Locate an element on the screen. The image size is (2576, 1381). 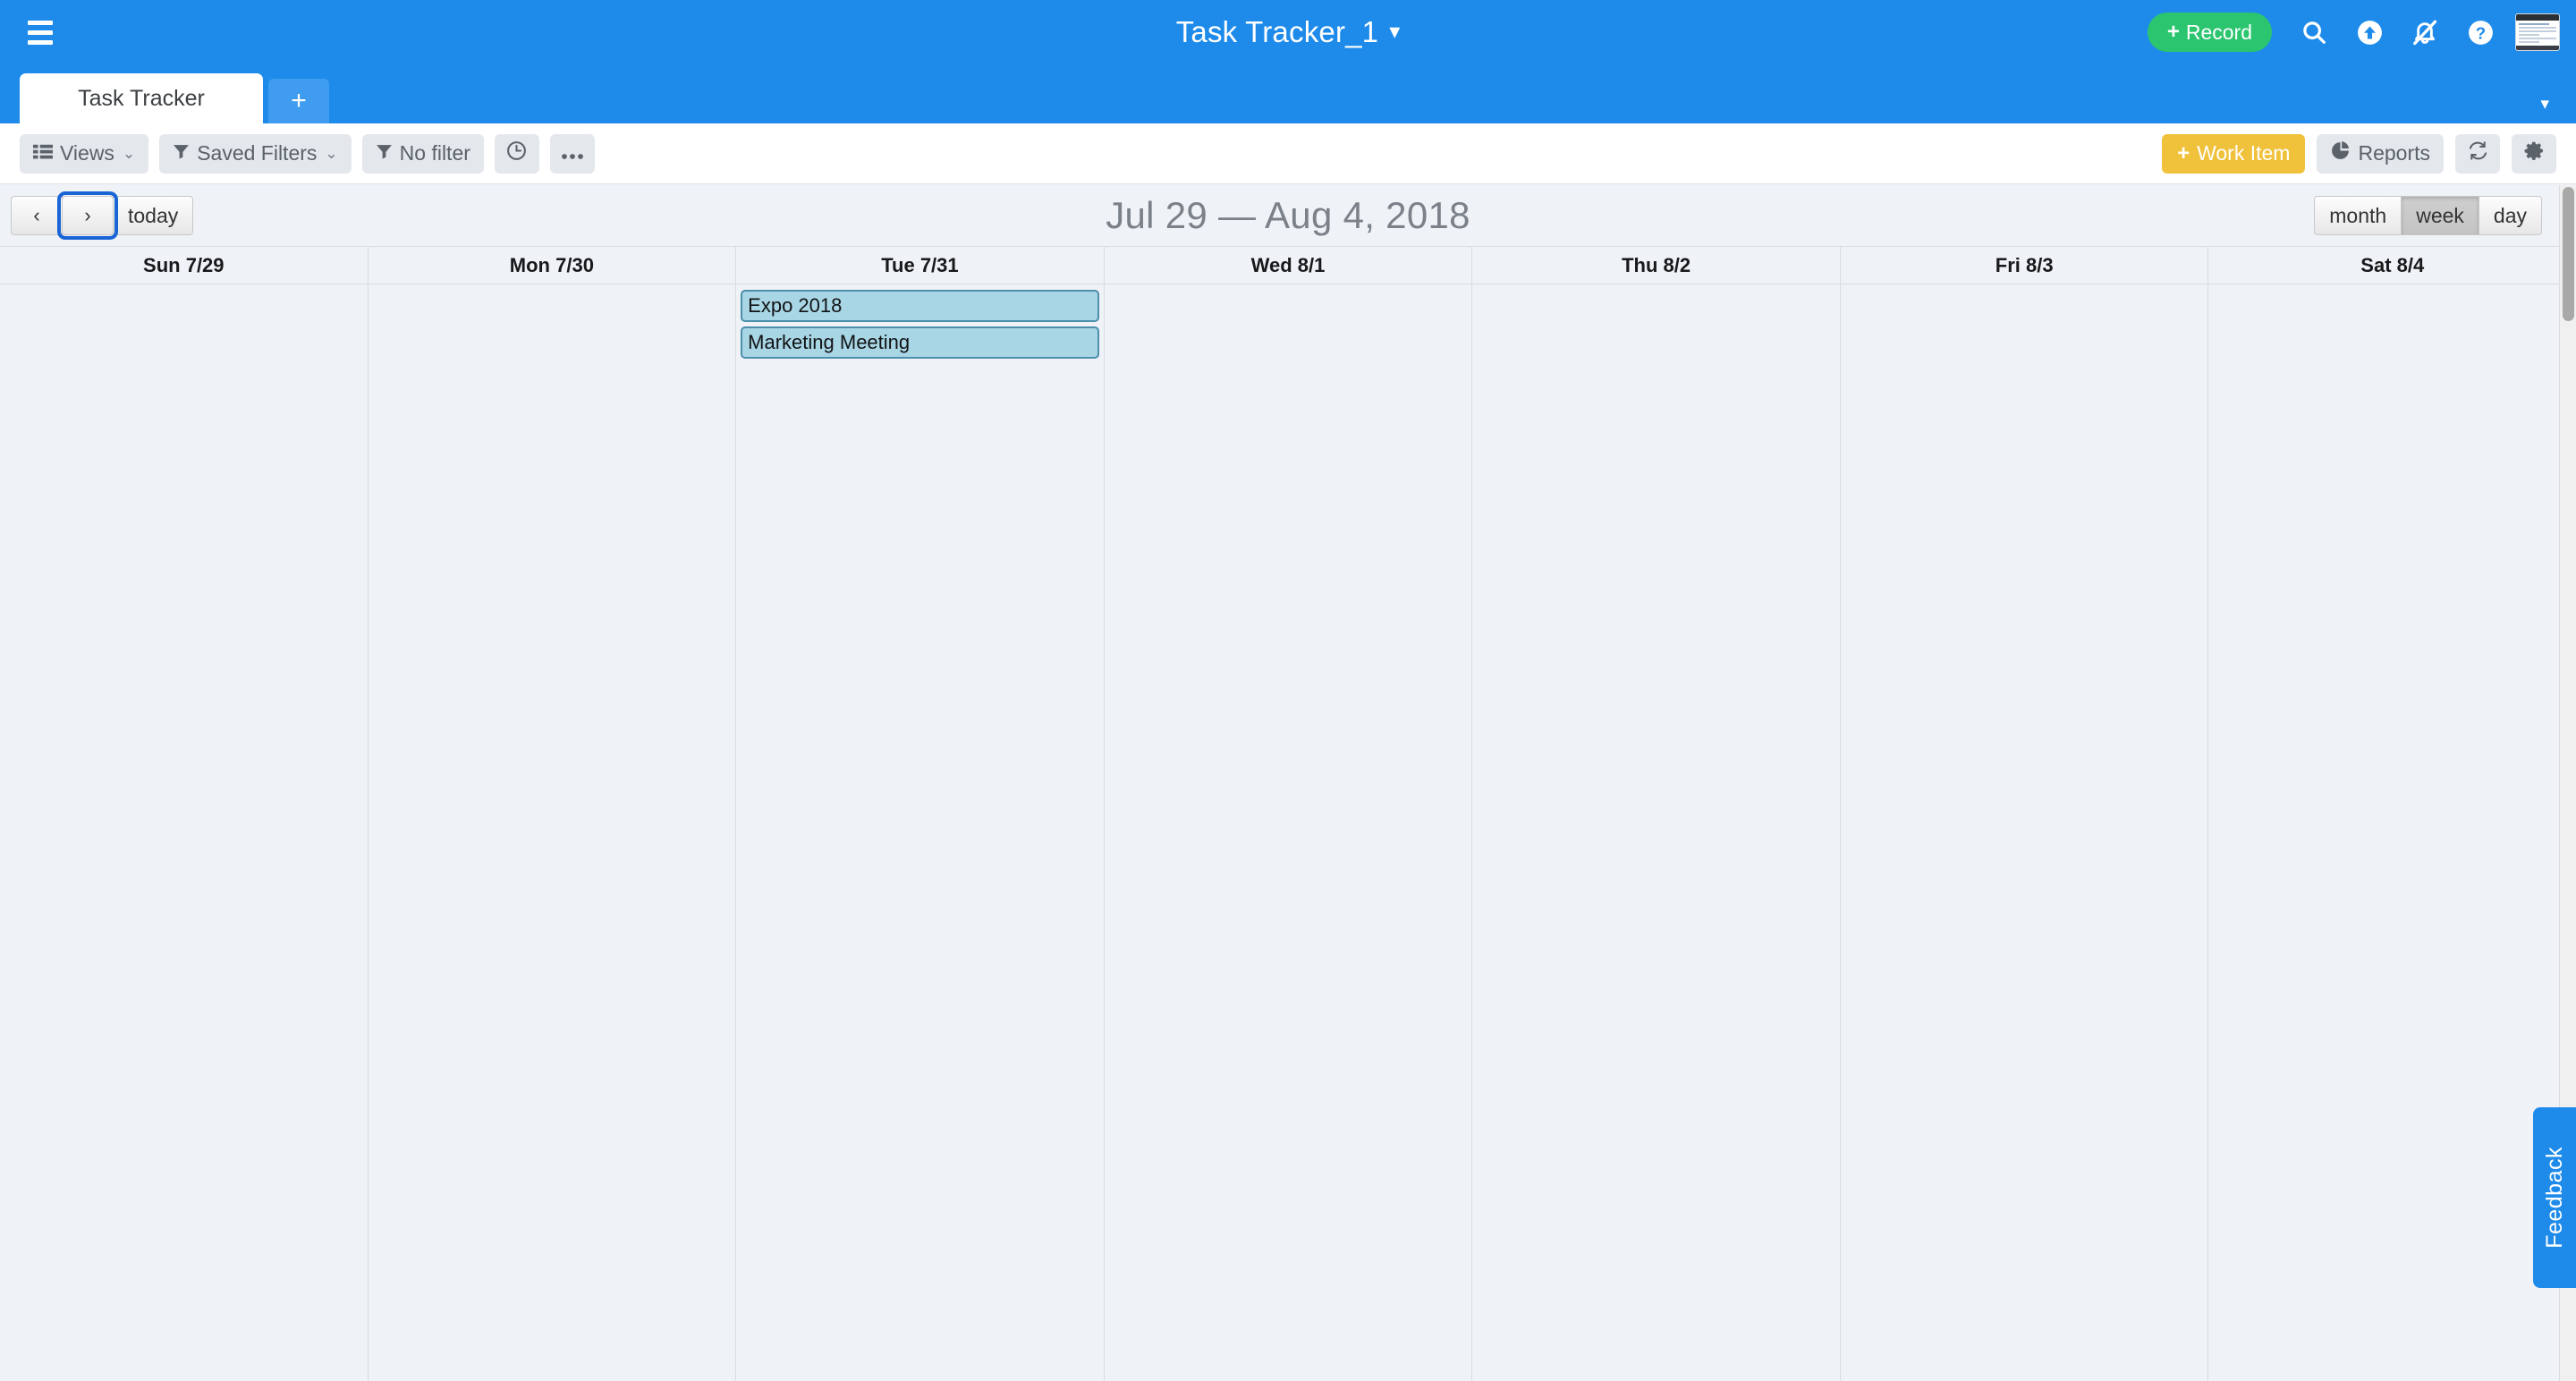
help-icon: ? is located at coordinates (2480, 32).